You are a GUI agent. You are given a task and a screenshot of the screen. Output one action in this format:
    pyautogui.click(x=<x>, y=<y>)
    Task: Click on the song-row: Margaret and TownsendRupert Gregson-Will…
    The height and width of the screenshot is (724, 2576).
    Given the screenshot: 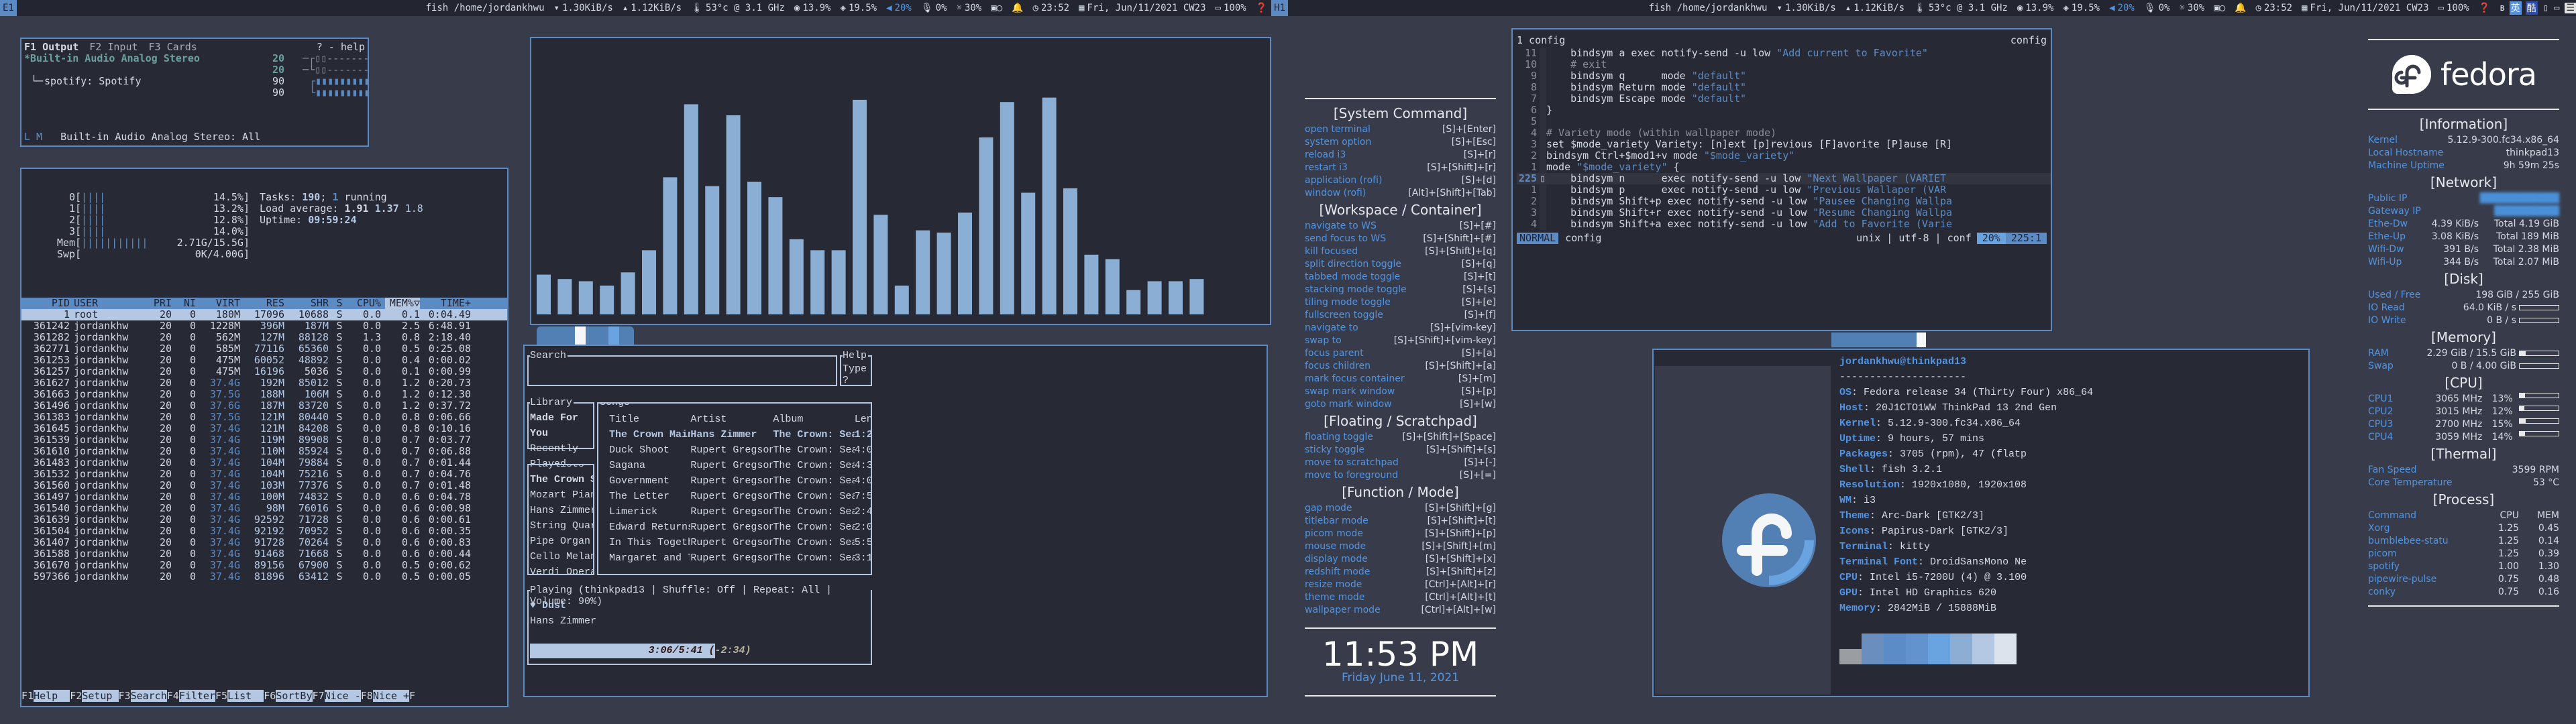 What is the action you would take?
    pyautogui.click(x=740, y=558)
    